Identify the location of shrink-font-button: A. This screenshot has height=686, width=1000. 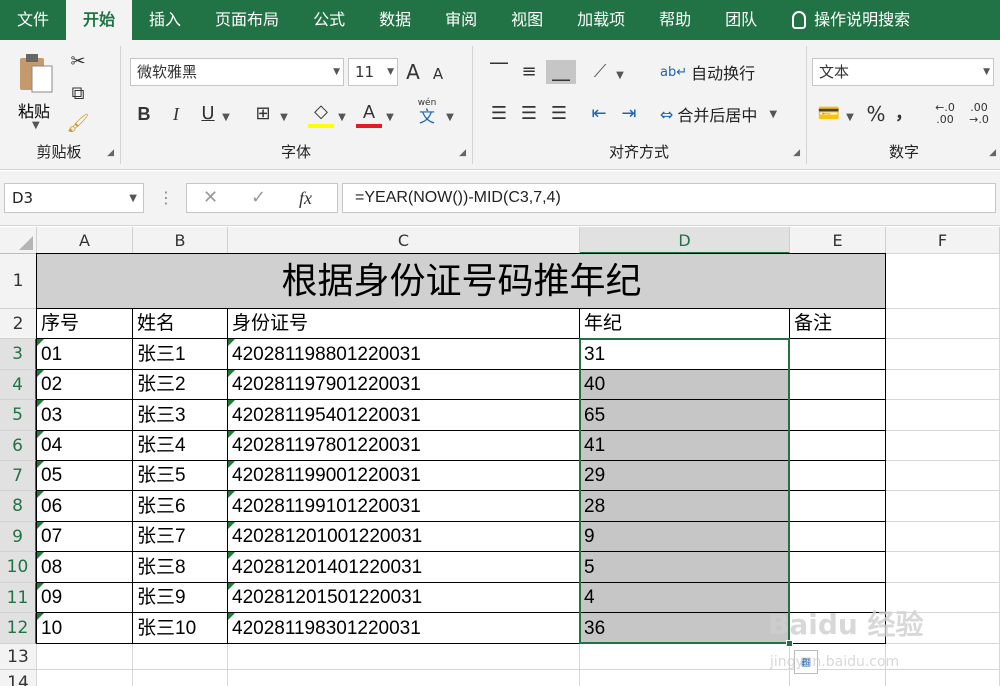
(438, 74).